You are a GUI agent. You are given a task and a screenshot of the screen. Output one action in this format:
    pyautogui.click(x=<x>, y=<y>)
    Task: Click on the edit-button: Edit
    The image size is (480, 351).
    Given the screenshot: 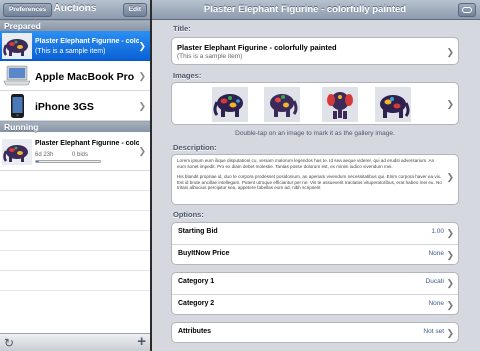 What is the action you would take?
    pyautogui.click(x=134, y=10)
    